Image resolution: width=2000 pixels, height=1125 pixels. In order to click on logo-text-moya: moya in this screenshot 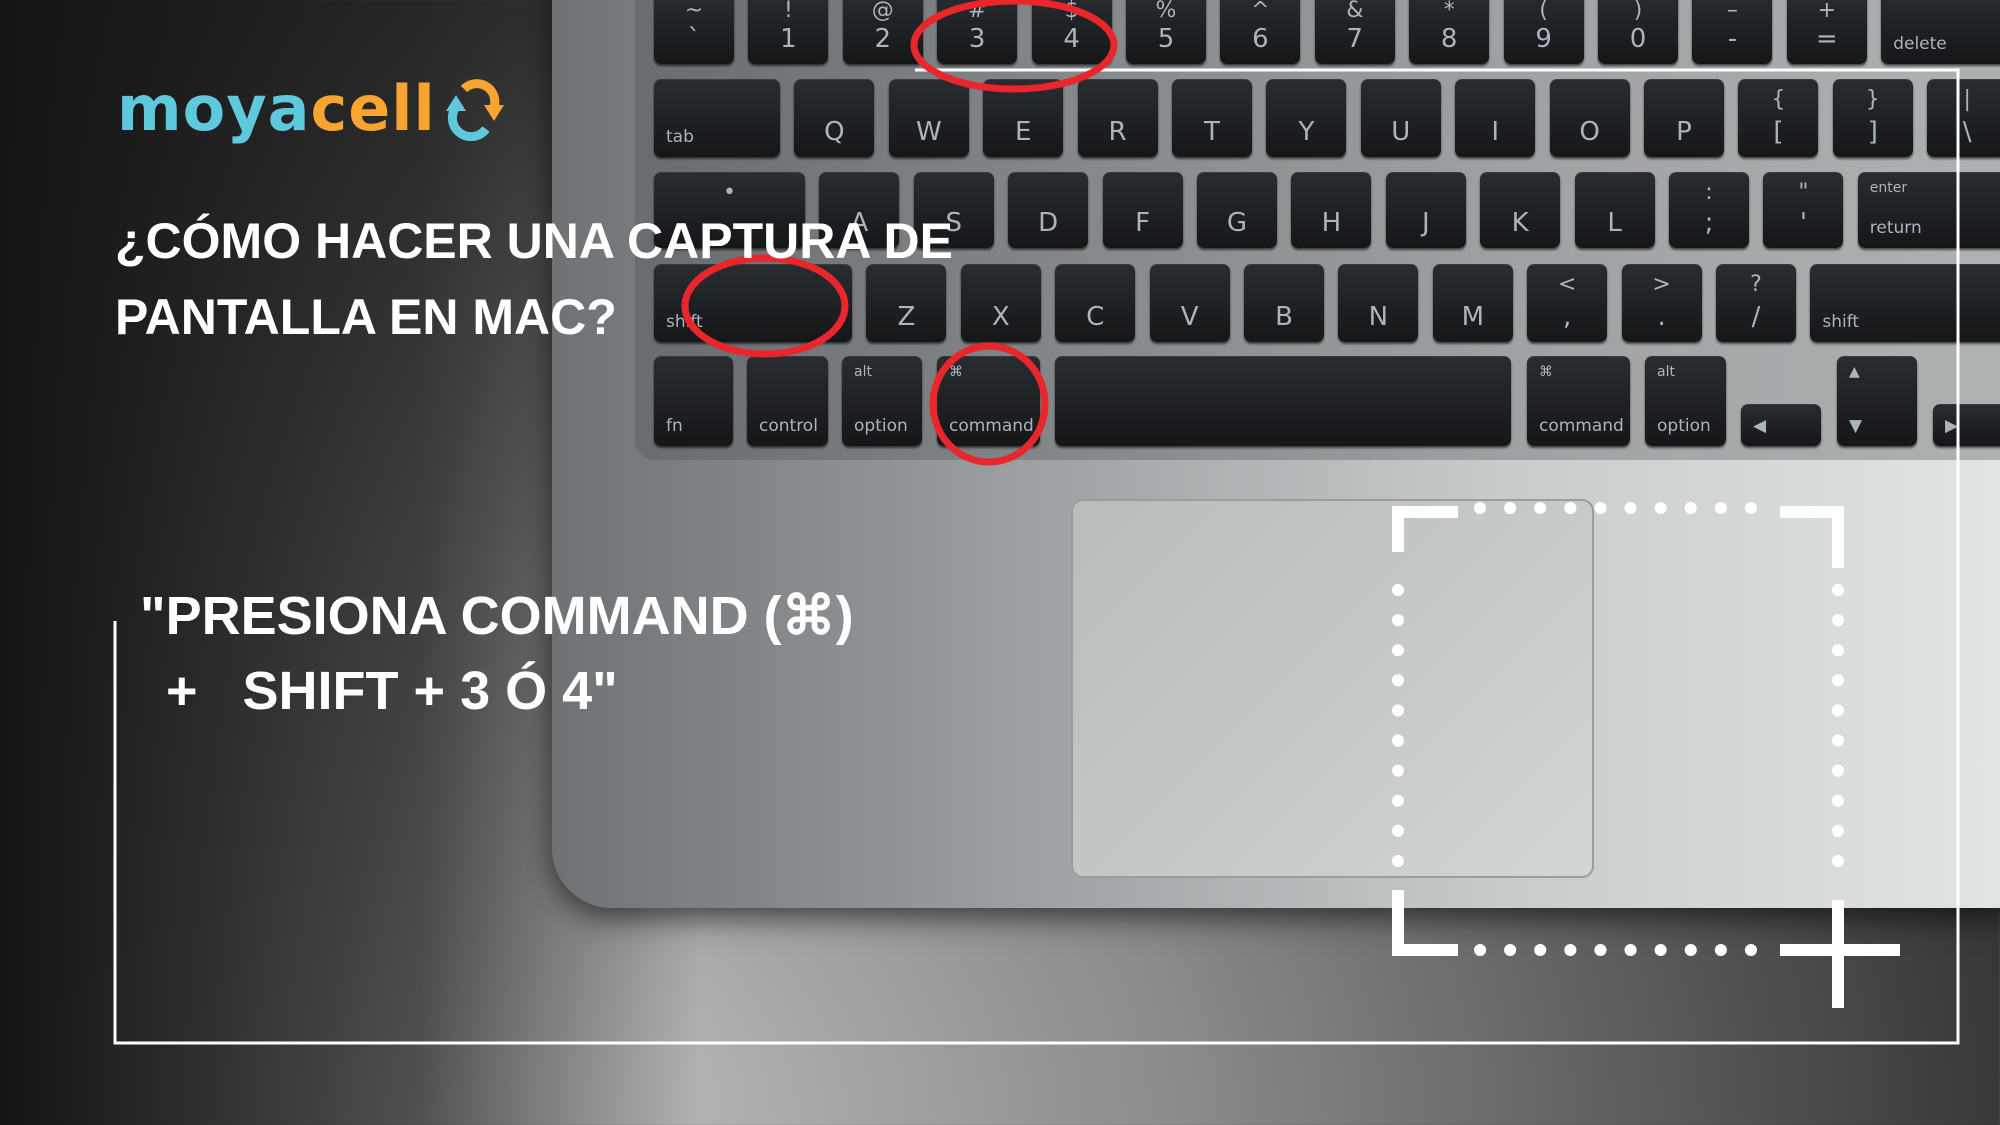, I will do `click(214, 108)`.